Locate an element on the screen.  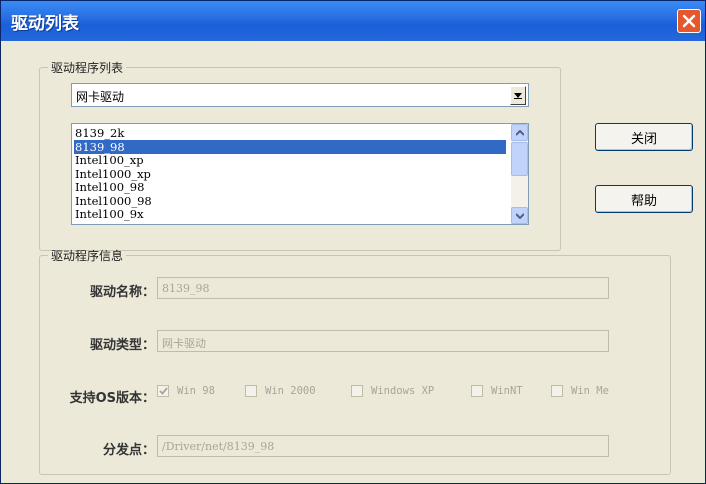
os-version-label: 支持OS版本： is located at coordinates (112, 398).